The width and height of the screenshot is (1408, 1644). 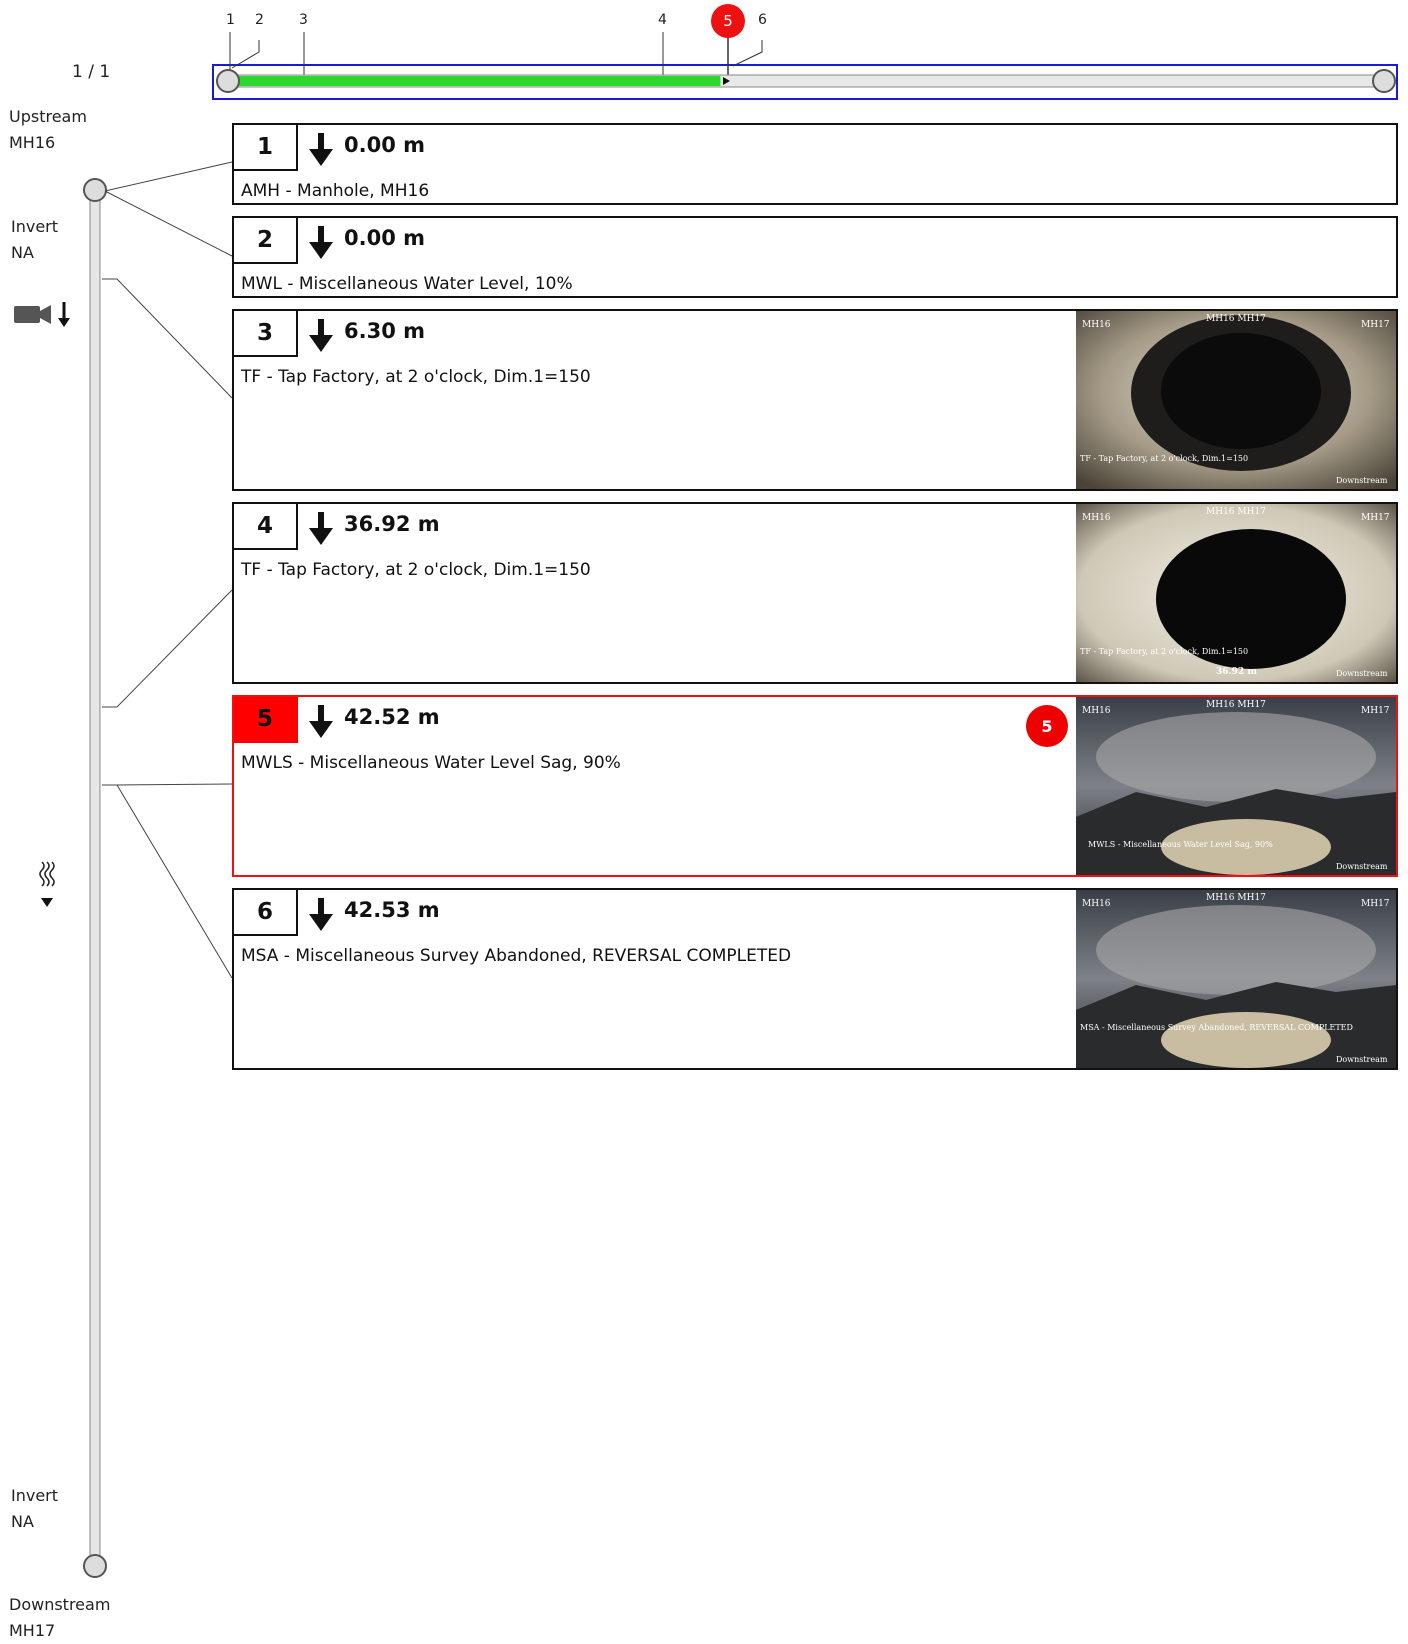 What do you see at coordinates (95, 190) in the screenshot?
I see `upstream-node` at bounding box center [95, 190].